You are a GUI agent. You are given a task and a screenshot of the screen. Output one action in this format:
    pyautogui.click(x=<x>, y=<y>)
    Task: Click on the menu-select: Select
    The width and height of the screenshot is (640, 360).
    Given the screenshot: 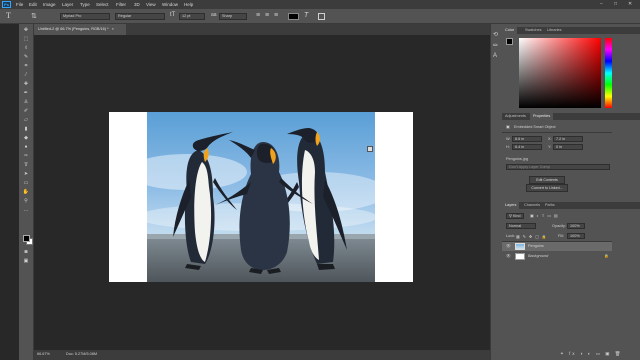 What is the action you would take?
    pyautogui.click(x=102, y=4)
    